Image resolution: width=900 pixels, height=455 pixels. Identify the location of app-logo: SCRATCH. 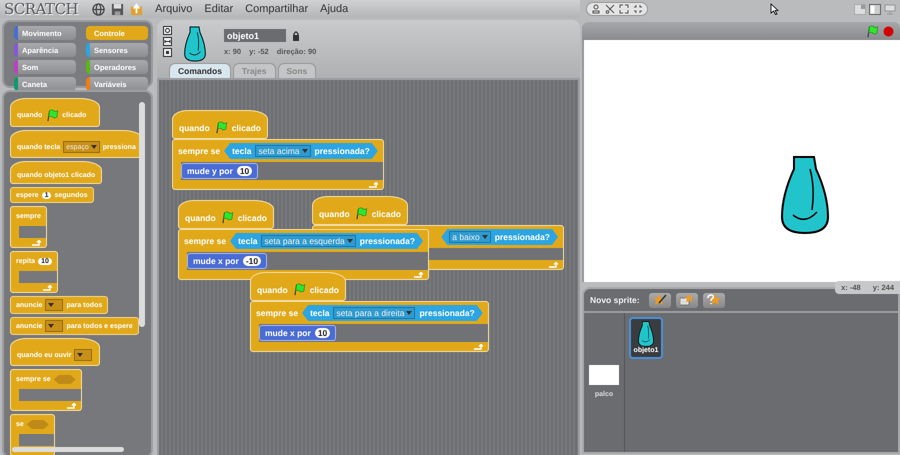
(41, 9).